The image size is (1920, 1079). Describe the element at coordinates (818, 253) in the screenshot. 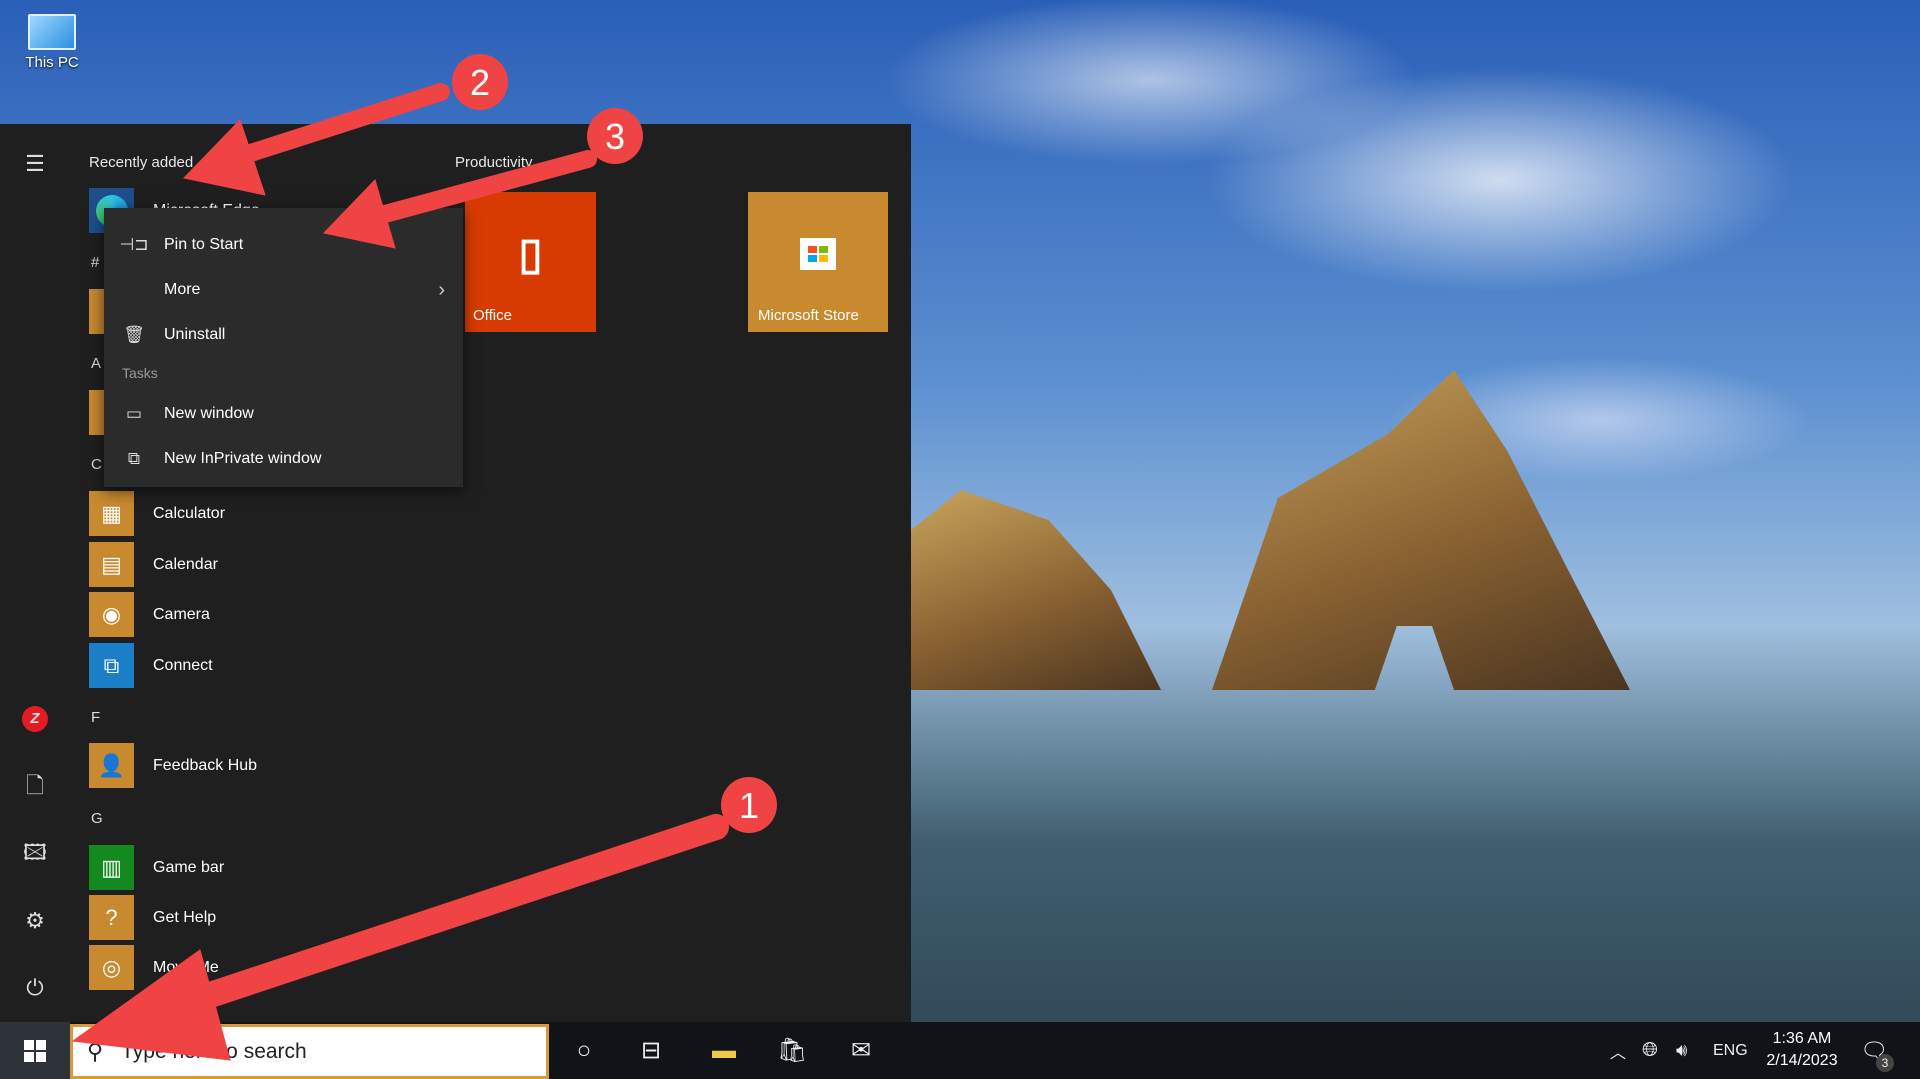

I see `store-bag-icon` at that location.